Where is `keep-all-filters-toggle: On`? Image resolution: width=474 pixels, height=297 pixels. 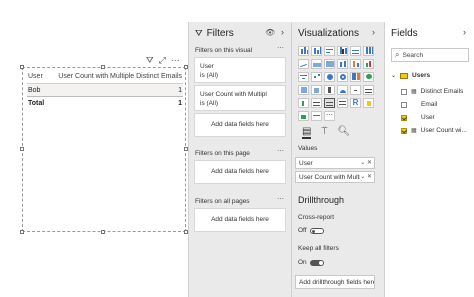
keep-all-filters-toggle: On is located at coordinates (311, 262).